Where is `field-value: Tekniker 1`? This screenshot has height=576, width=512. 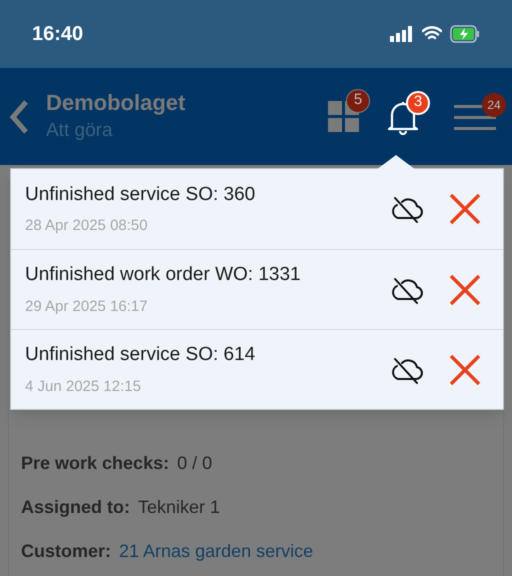 field-value: Tekniker 1 is located at coordinates (179, 507).